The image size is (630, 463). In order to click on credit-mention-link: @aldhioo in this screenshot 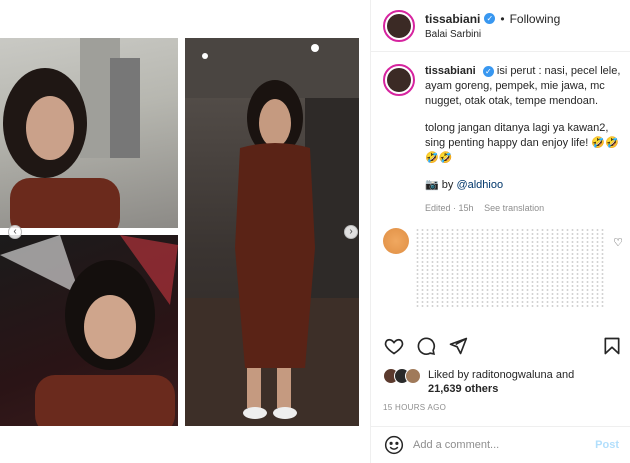, I will do `click(479, 185)`.